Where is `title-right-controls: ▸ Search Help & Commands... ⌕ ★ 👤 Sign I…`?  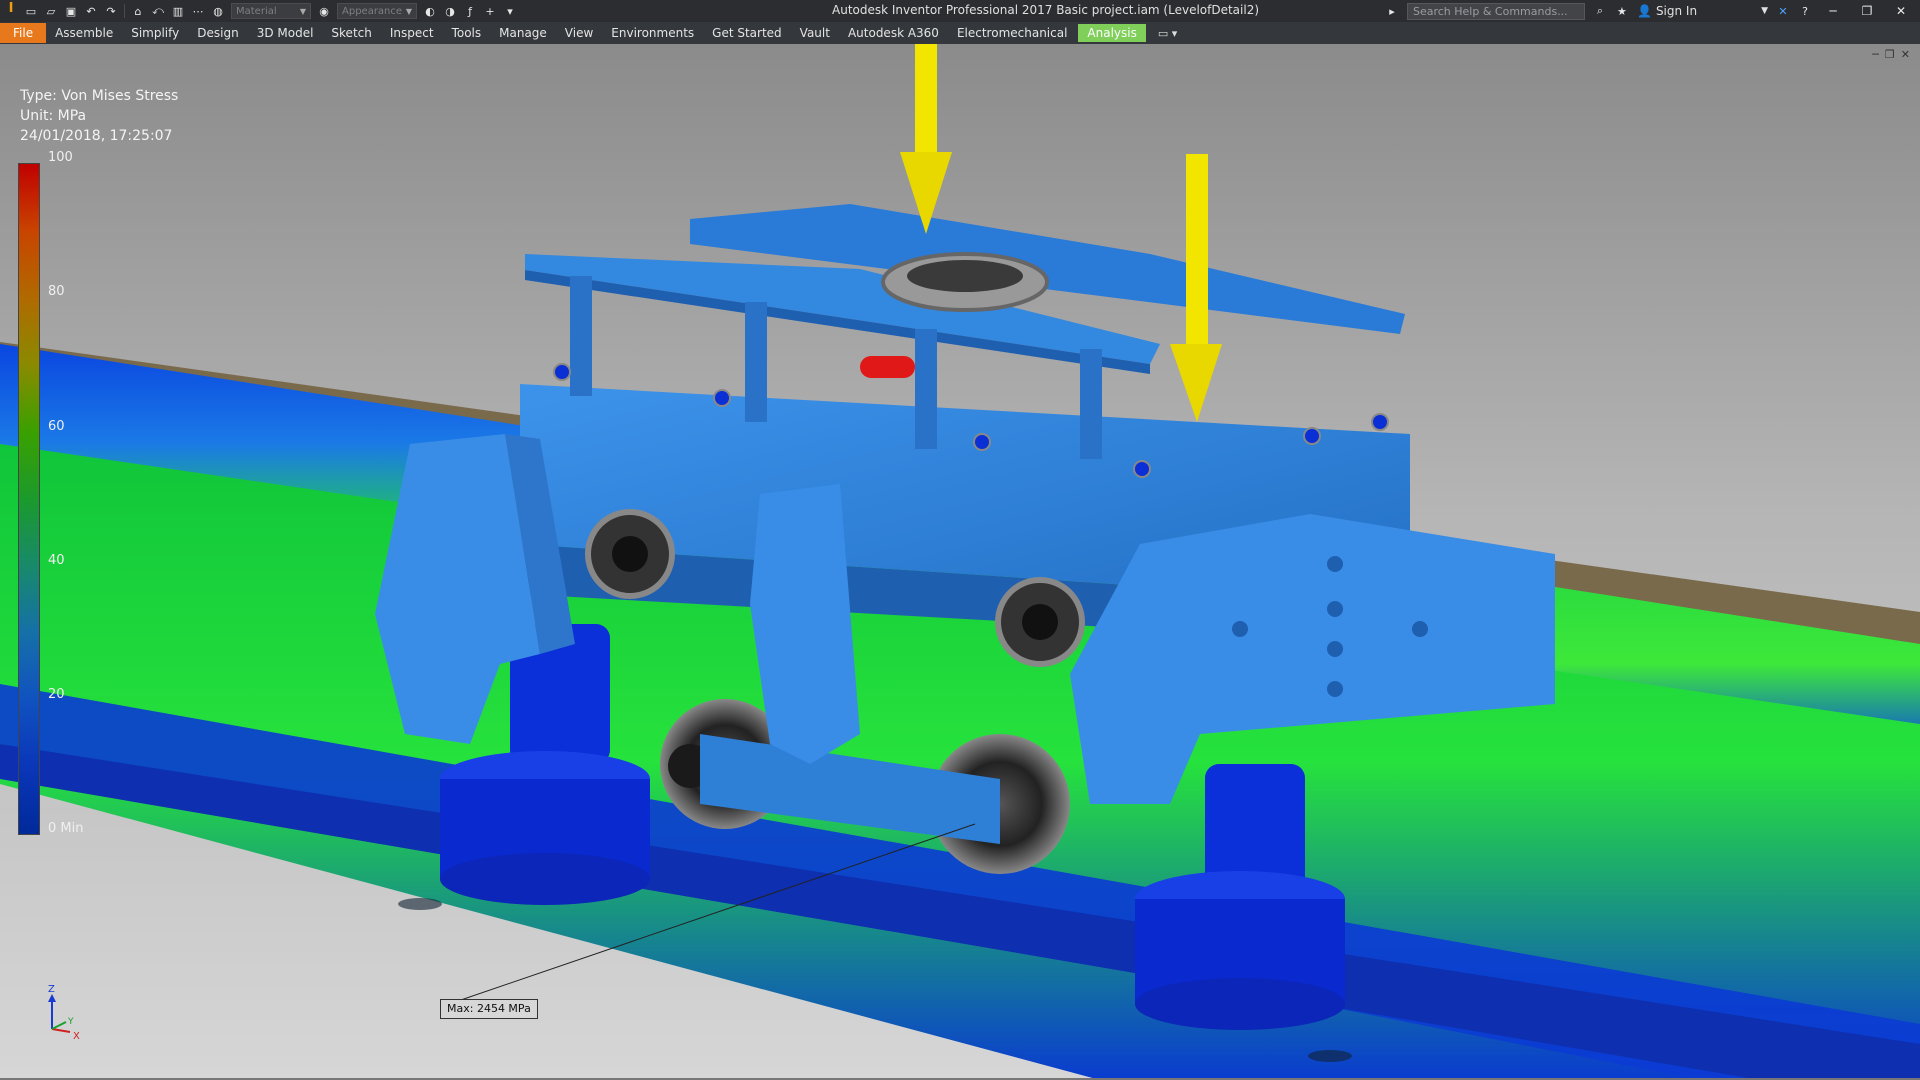
title-right-controls: ▸ Search Help & Commands... ⌕ ★ 👤 Sign I… is located at coordinates (1652, 11).